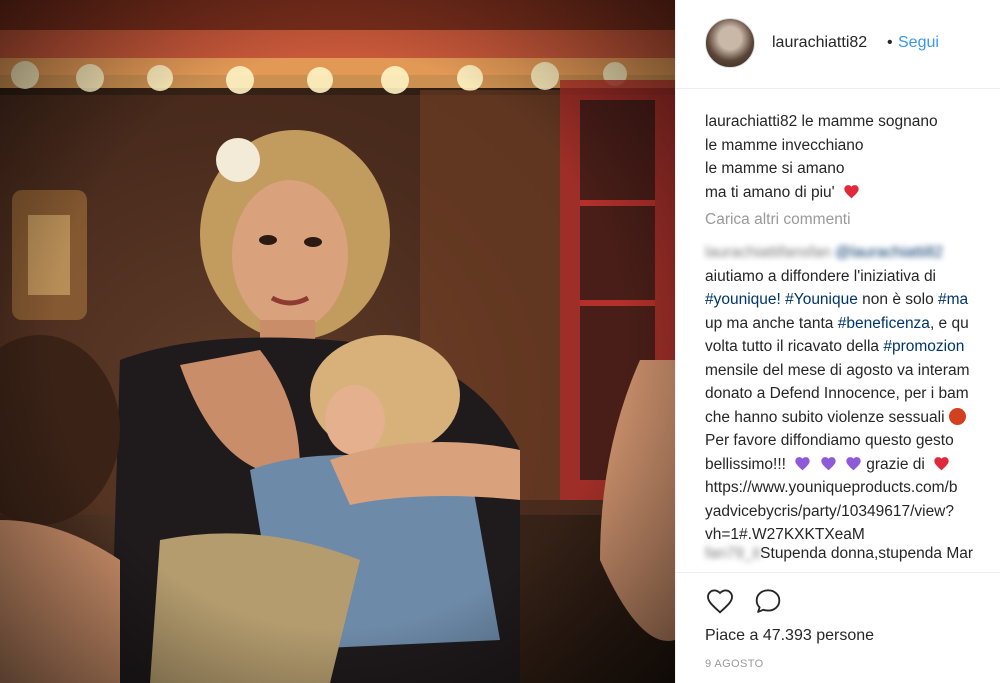  I want to click on post-date: 9 AGOSTO, so click(734, 664).